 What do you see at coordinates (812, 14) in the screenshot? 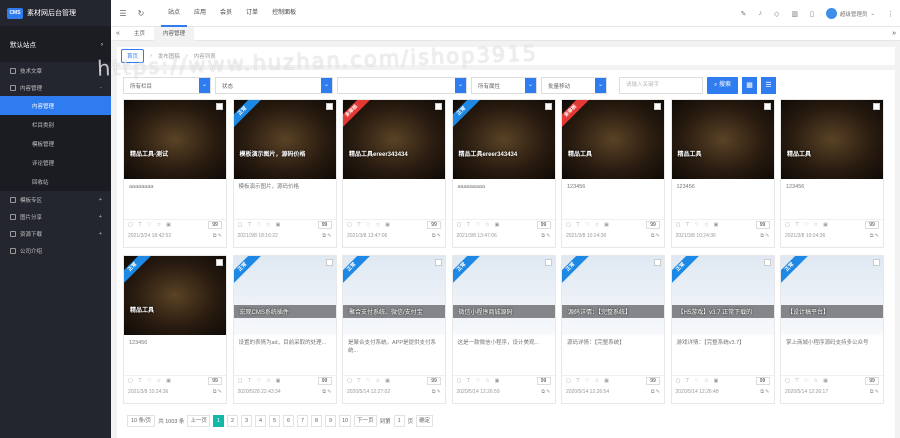
I see `trash-icon: ▯` at bounding box center [812, 14].